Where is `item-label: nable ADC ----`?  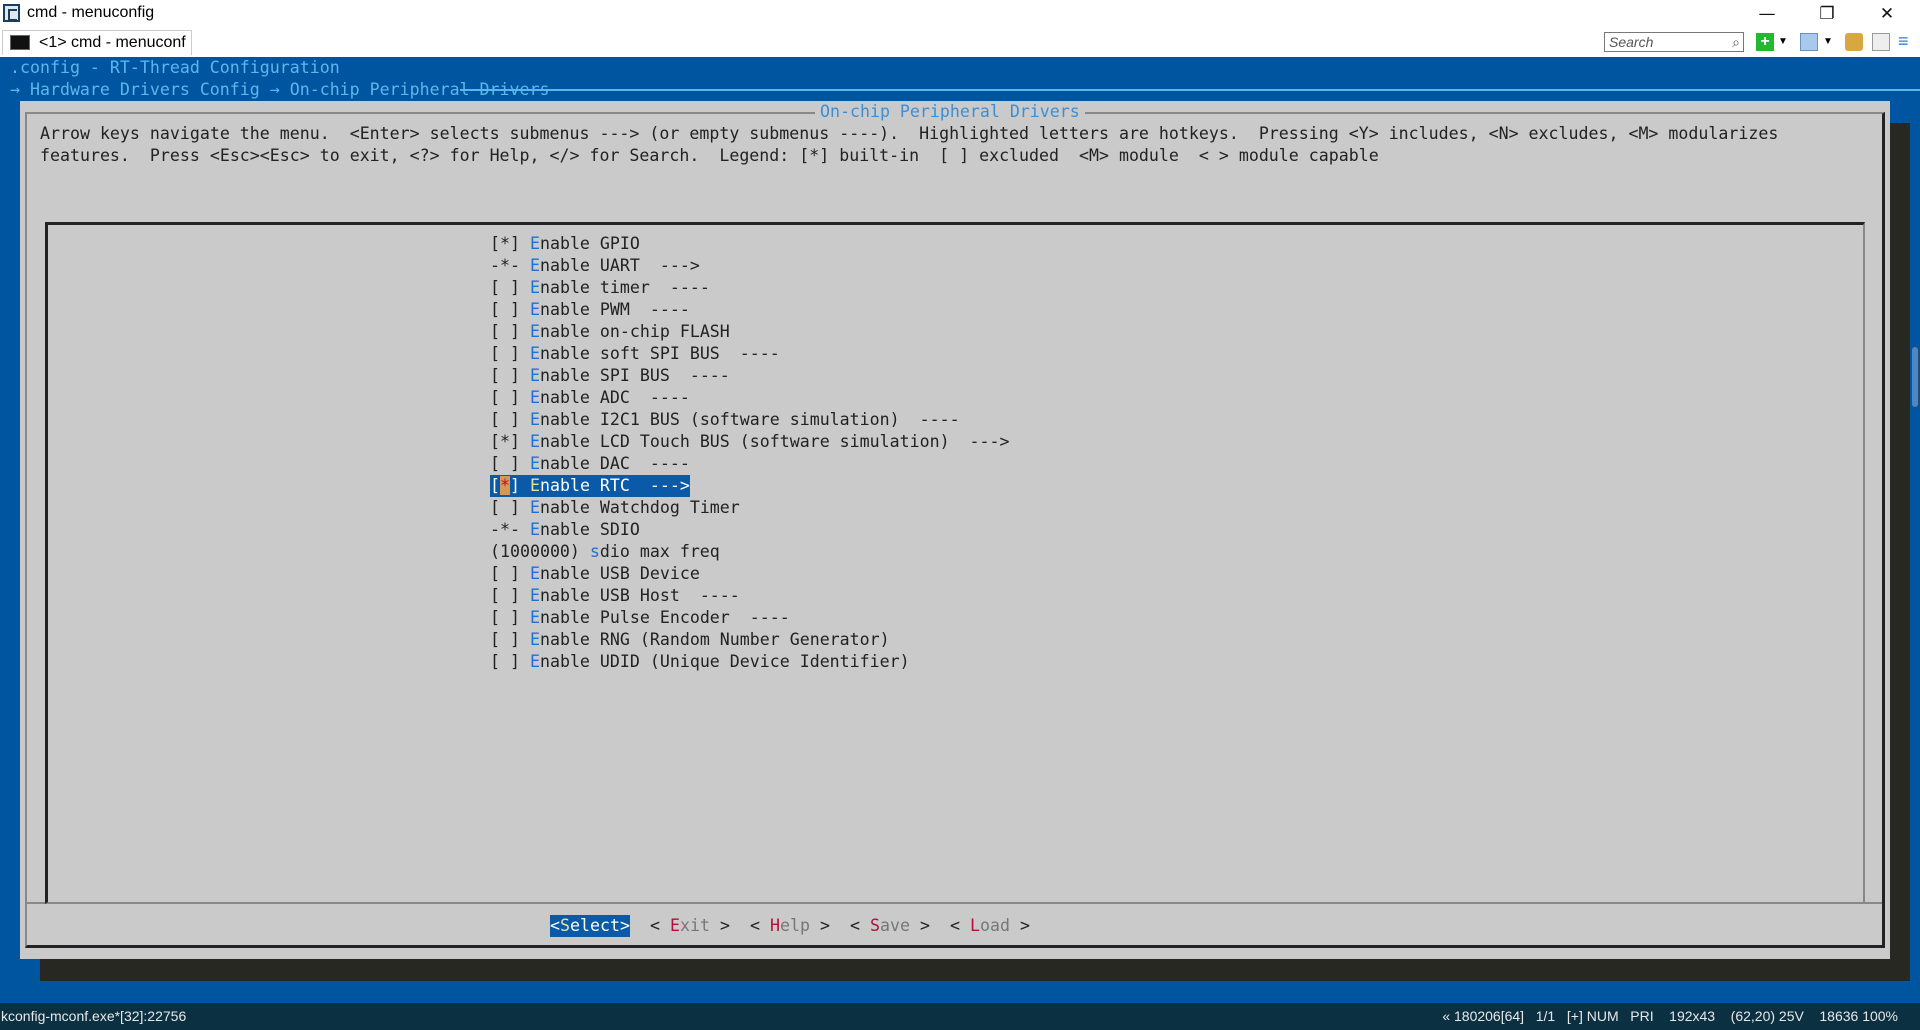 item-label: nable ADC ---- is located at coordinates (614, 397).